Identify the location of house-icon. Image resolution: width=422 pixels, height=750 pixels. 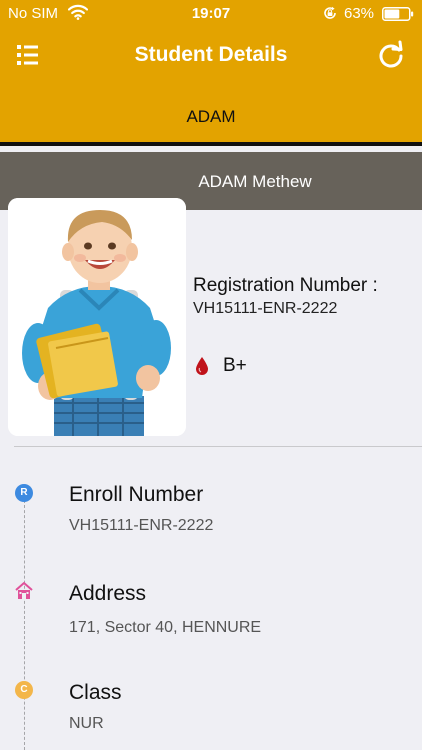
(24, 590).